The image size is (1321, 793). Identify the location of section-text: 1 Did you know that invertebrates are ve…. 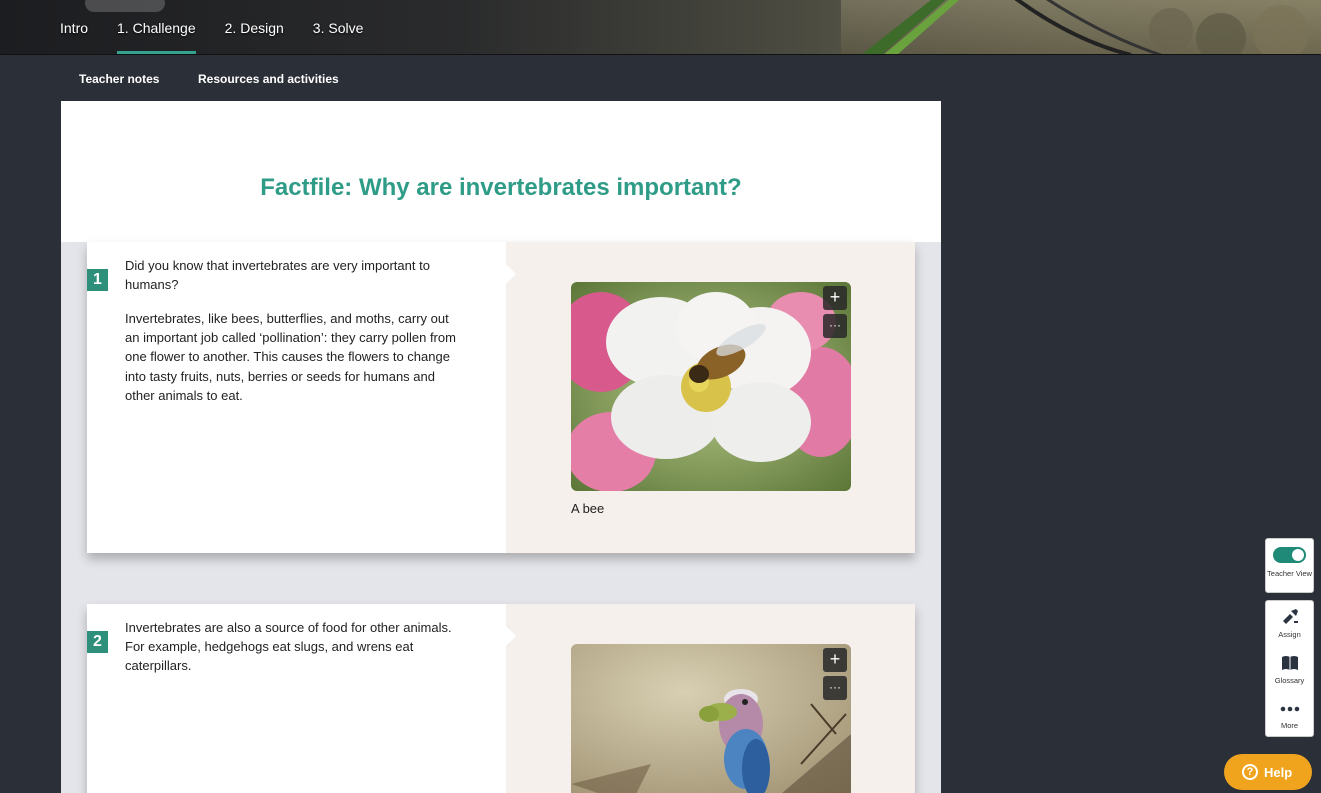
(296, 397).